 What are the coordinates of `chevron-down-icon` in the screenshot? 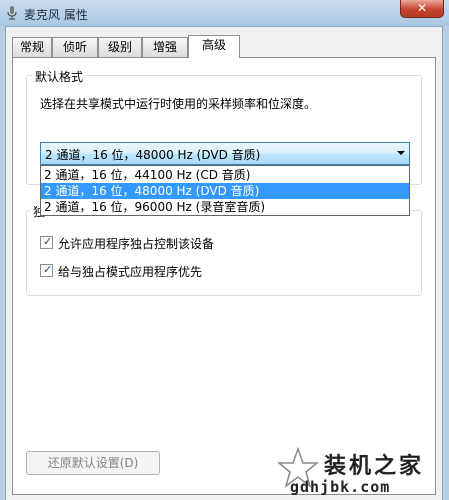 It's located at (401, 153).